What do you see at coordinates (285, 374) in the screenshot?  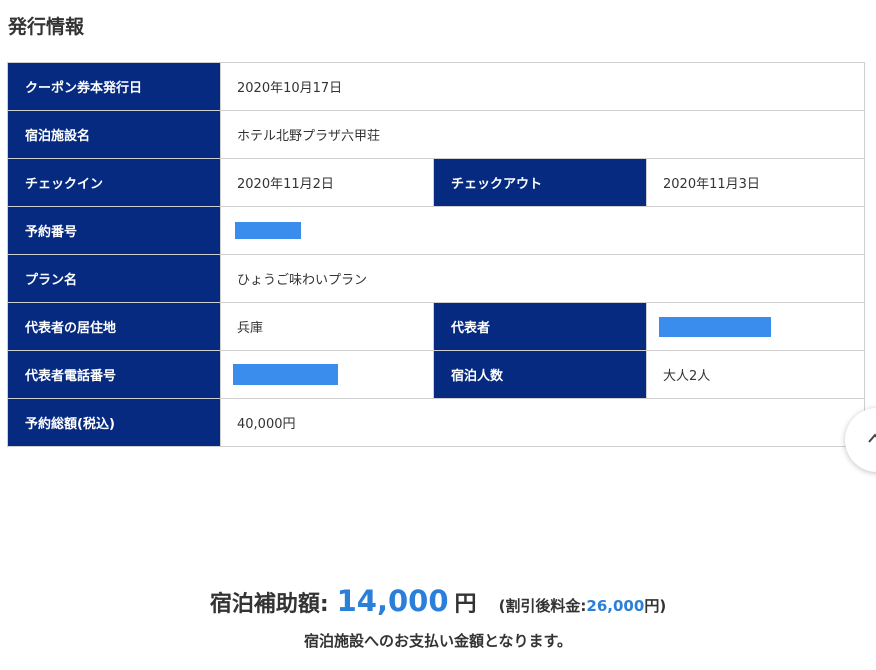 I see `redacted-phone` at bounding box center [285, 374].